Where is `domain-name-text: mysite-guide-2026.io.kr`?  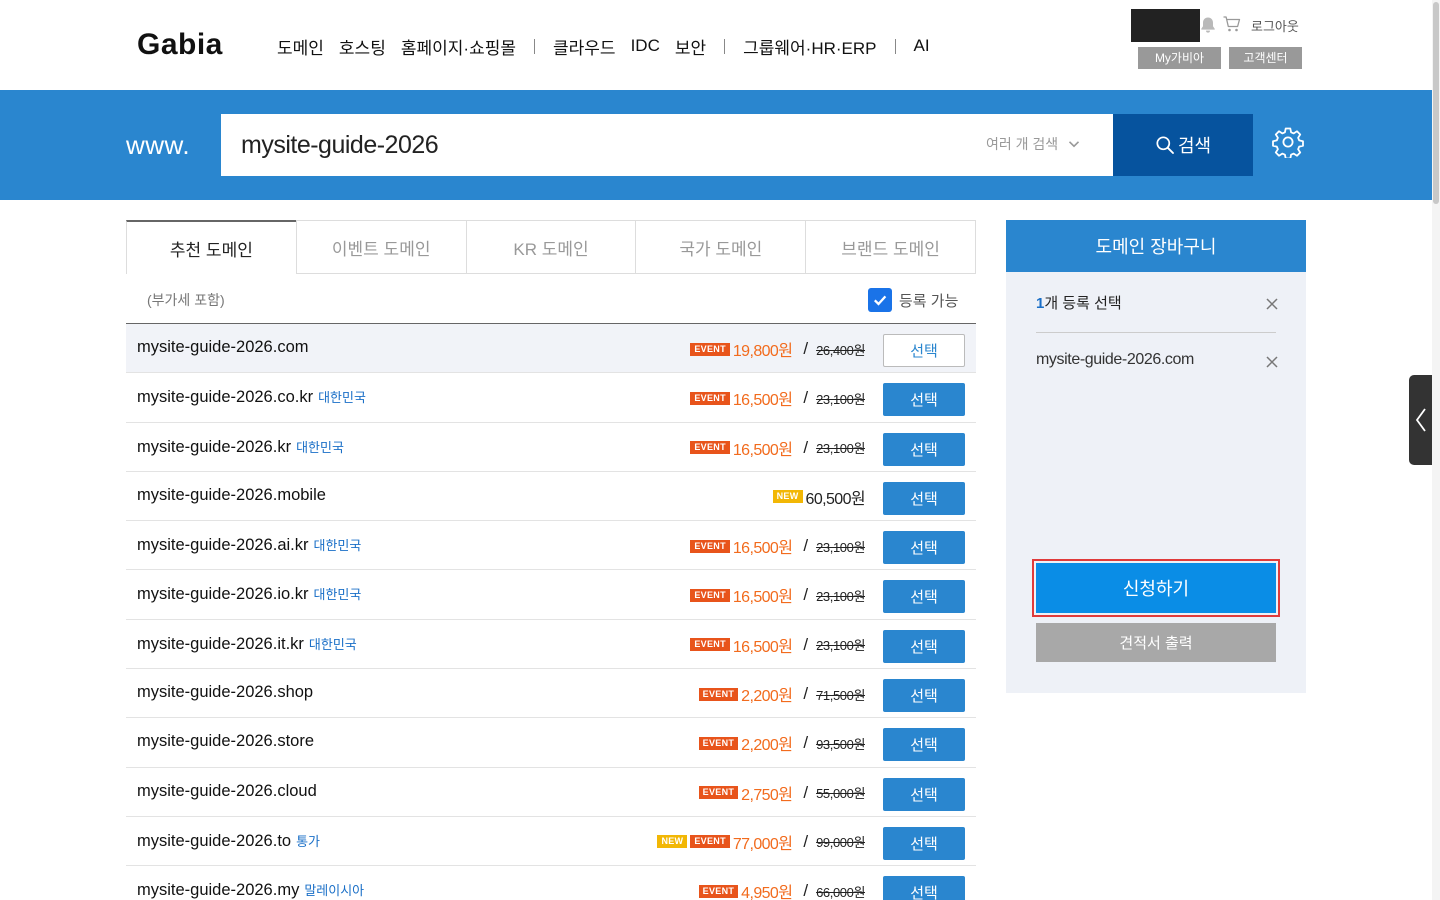 domain-name-text: mysite-guide-2026.io.kr is located at coordinates (223, 594).